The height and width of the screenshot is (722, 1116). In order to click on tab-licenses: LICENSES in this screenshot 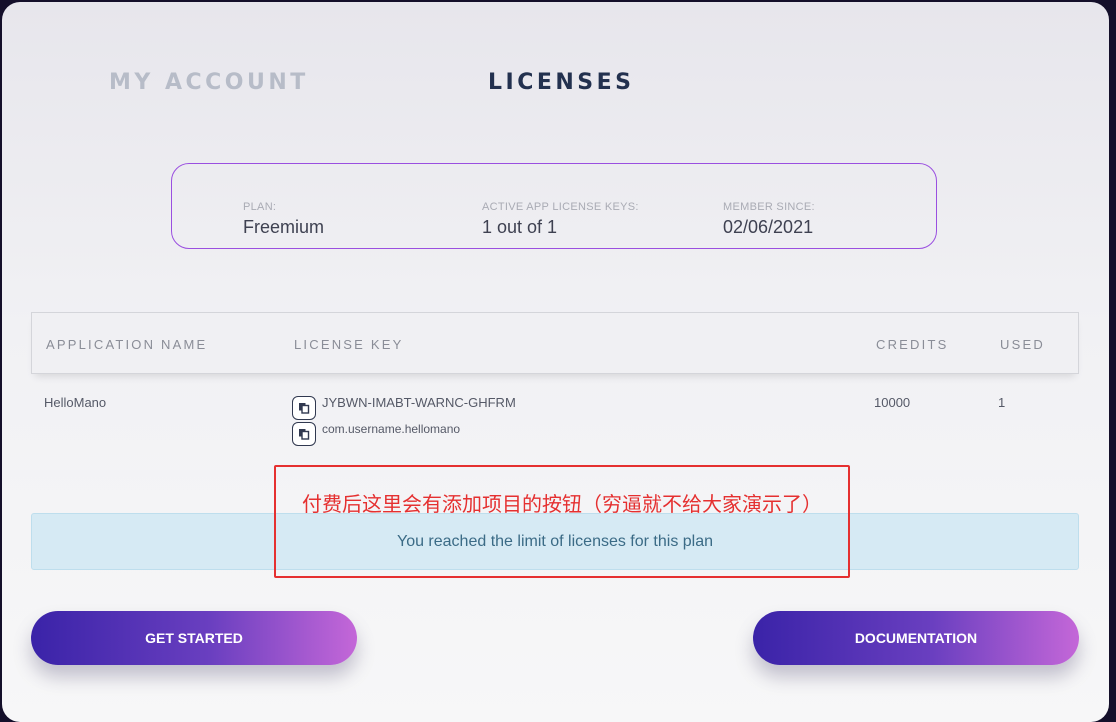, I will do `click(561, 82)`.